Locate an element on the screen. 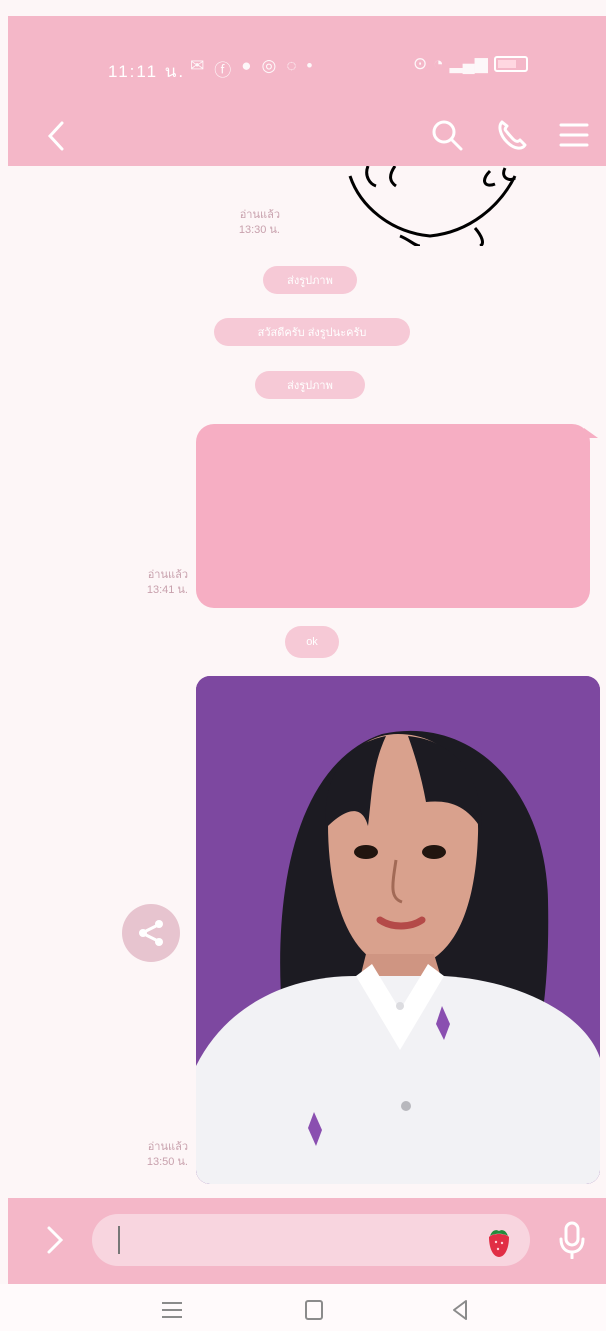  menu-button is located at coordinates (574, 135).